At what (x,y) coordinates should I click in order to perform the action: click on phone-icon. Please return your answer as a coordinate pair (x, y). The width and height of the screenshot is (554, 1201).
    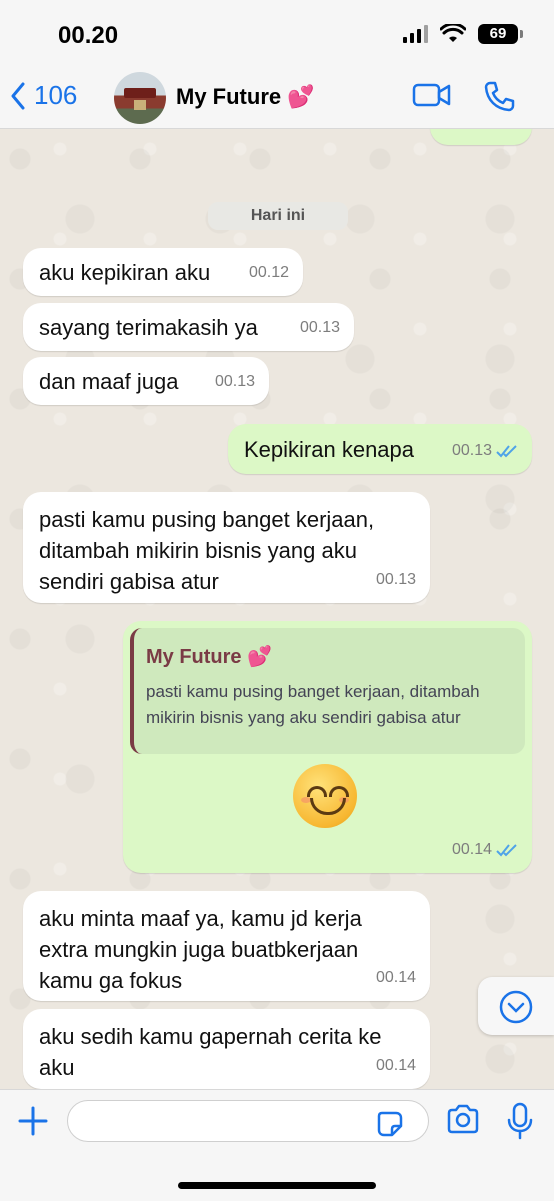
    Looking at the image, I should click on (499, 96).